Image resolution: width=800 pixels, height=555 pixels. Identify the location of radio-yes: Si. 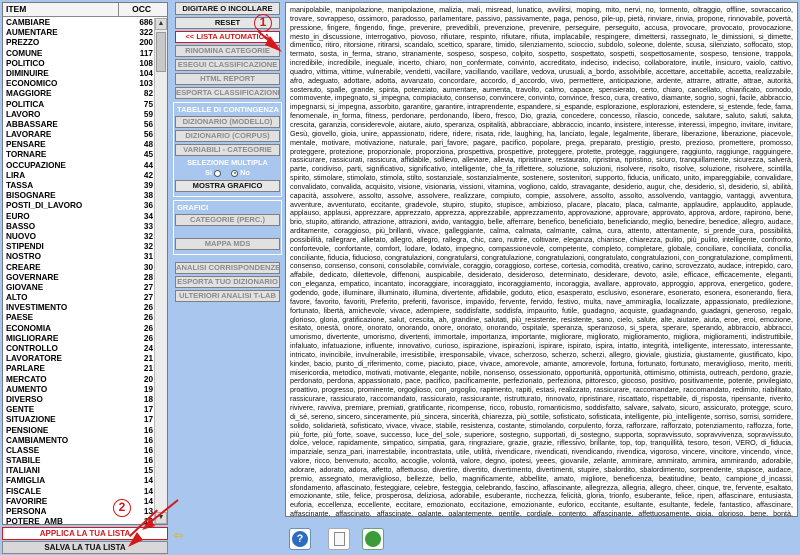
(213, 172).